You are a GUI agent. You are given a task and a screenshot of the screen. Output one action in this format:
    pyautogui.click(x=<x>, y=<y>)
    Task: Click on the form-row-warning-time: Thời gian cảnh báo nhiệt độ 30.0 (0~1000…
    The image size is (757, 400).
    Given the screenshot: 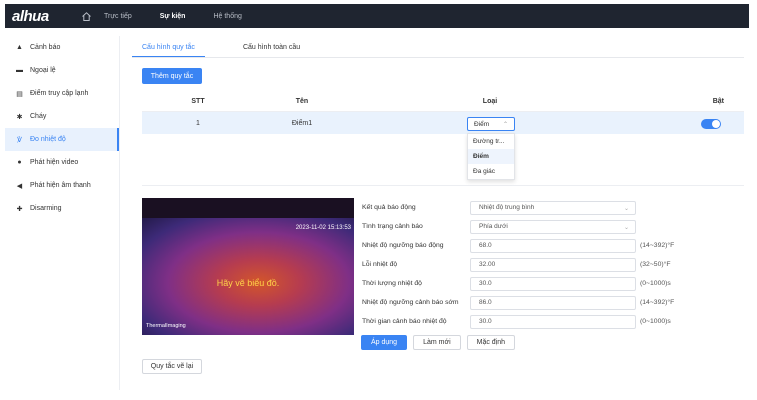 What is the action you would take?
    pyautogui.click(x=552, y=321)
    